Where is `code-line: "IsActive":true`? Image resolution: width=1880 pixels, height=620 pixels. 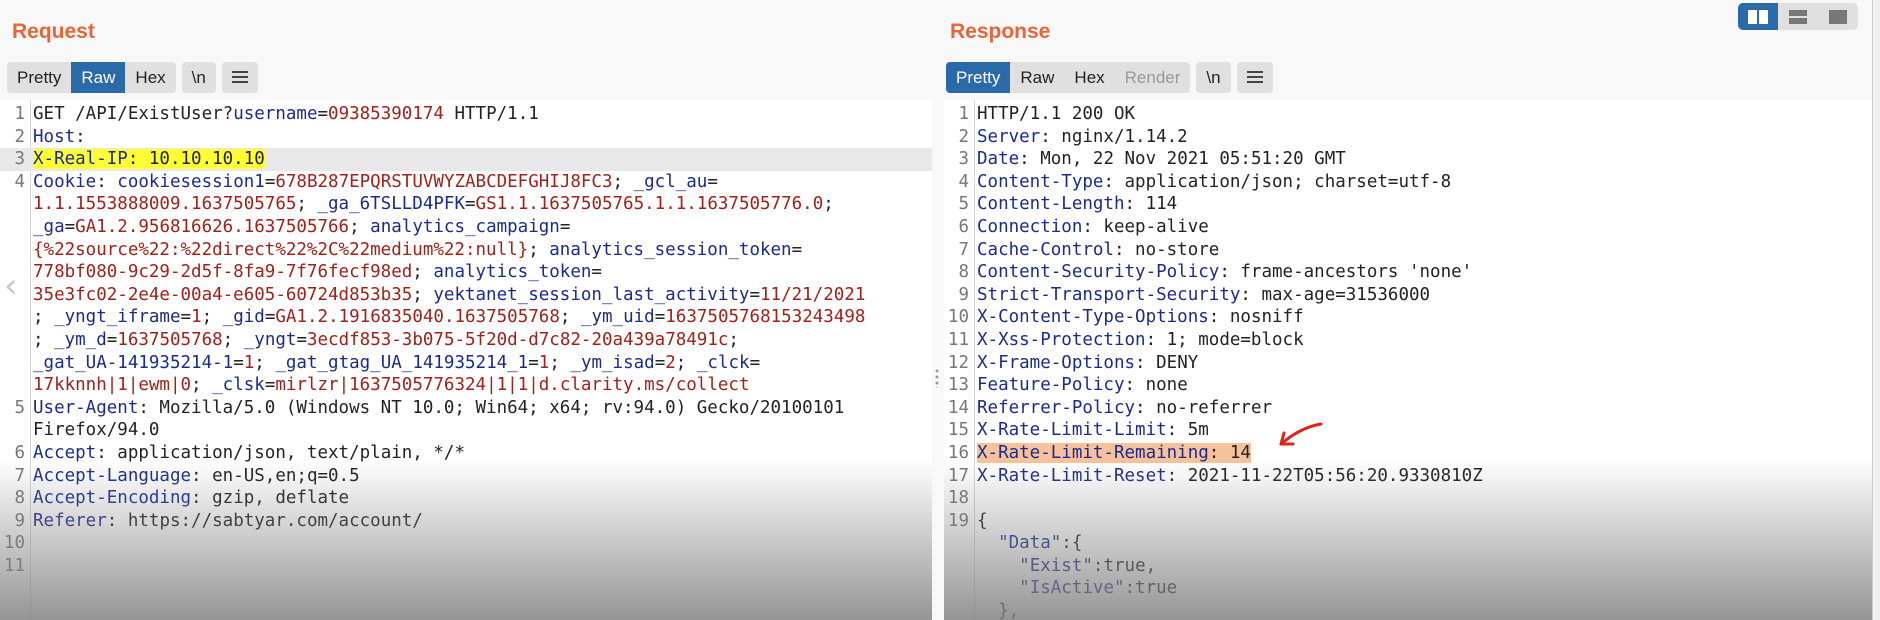
code-line: "IsActive":true is located at coordinates (1408, 588).